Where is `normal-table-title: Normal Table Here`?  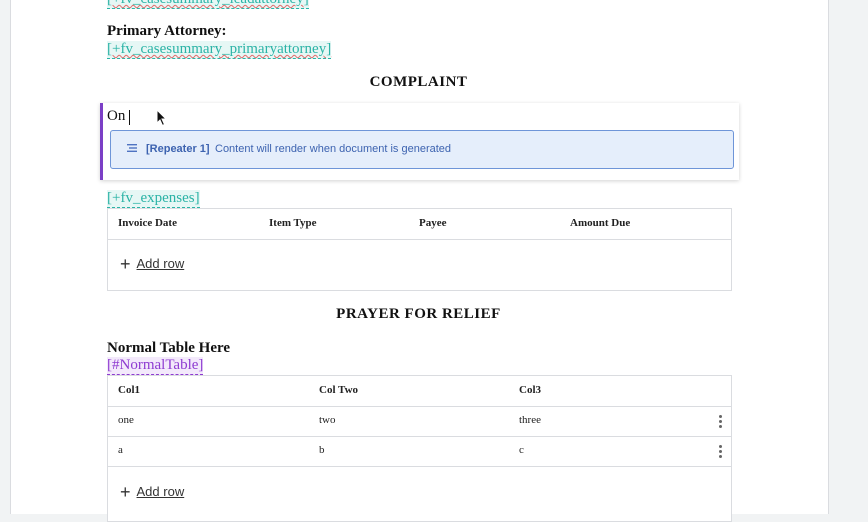 normal-table-title: Normal Table Here is located at coordinates (169, 348).